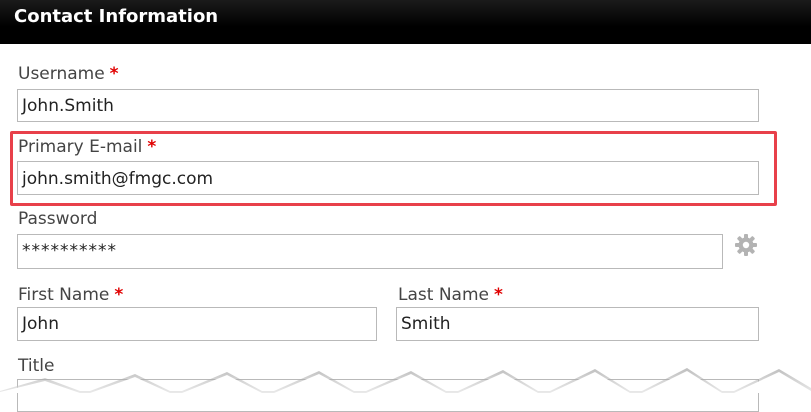 The height and width of the screenshot is (412, 811). Describe the element at coordinates (405, 22) in the screenshot. I see `section-header: Contact Information` at that location.